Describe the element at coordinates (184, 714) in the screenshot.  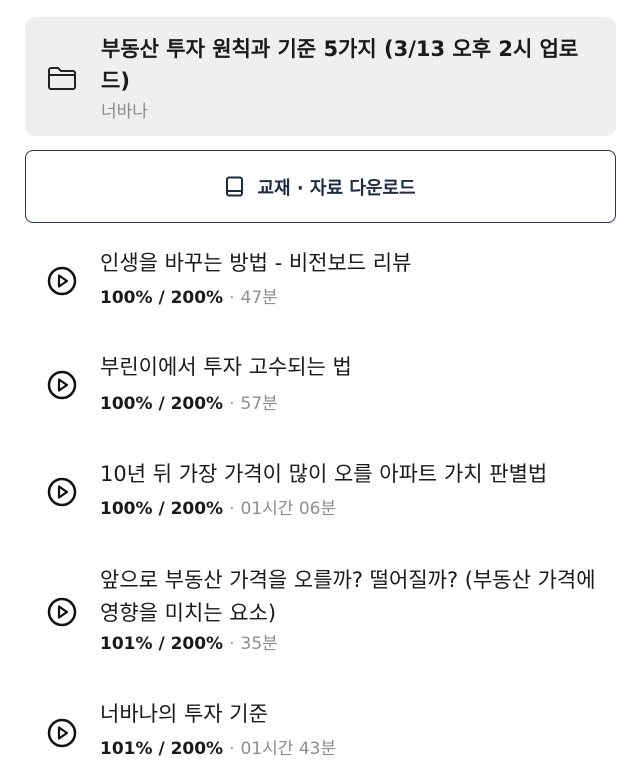
I see `lesson-title: 너바나의 투자 기준` at that location.